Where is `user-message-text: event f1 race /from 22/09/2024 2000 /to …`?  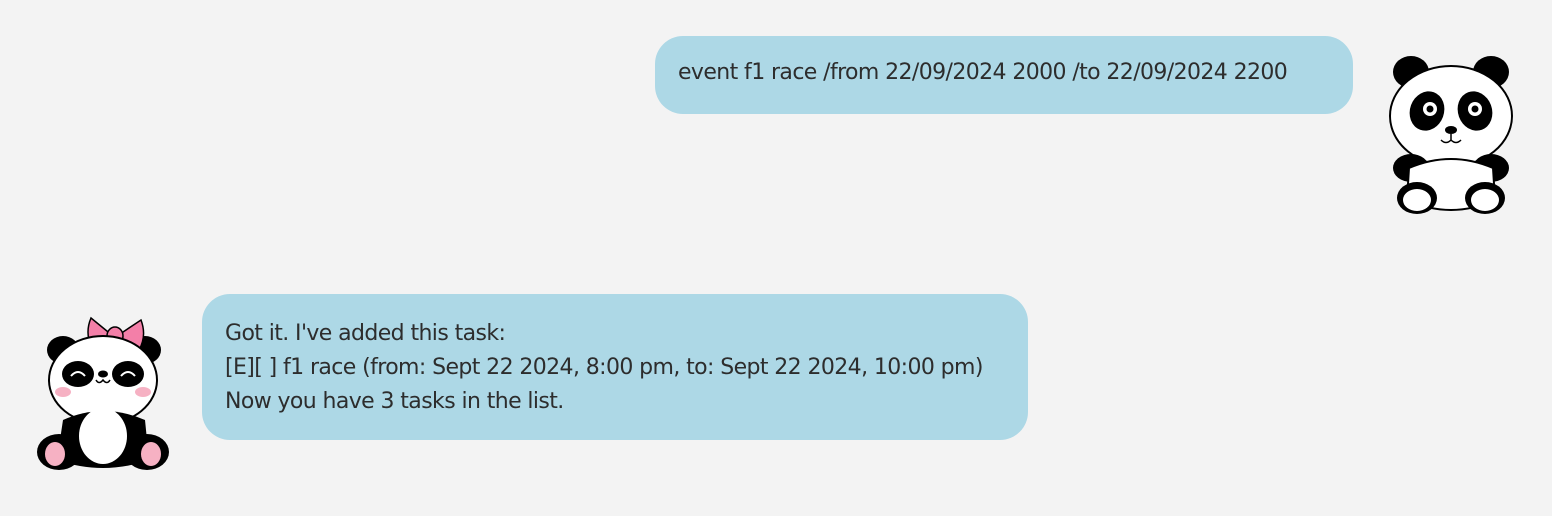
user-message-text: event f1 race /from 22/09/2024 2000 /to … is located at coordinates (983, 72).